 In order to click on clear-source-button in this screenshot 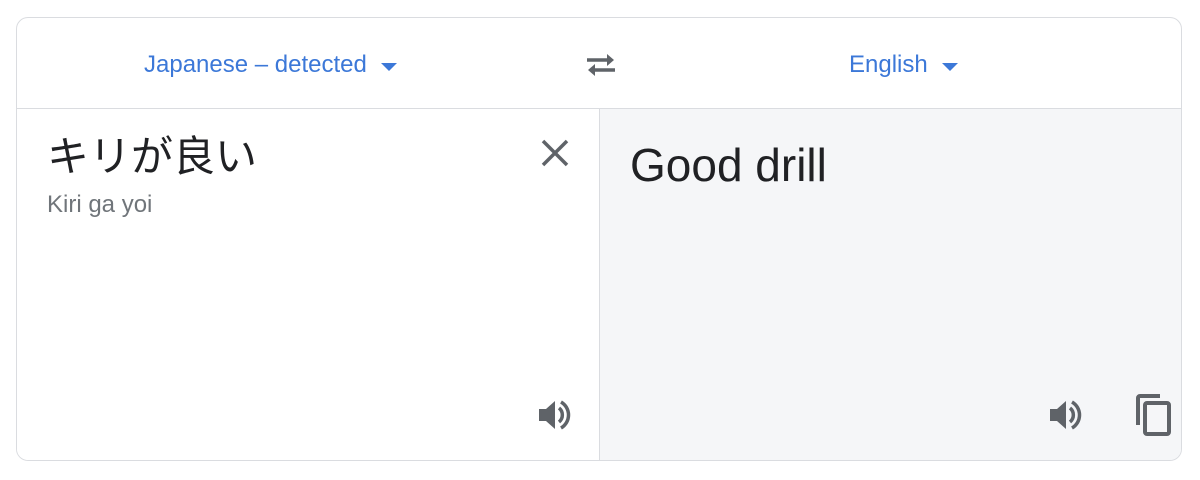, I will do `click(555, 153)`.